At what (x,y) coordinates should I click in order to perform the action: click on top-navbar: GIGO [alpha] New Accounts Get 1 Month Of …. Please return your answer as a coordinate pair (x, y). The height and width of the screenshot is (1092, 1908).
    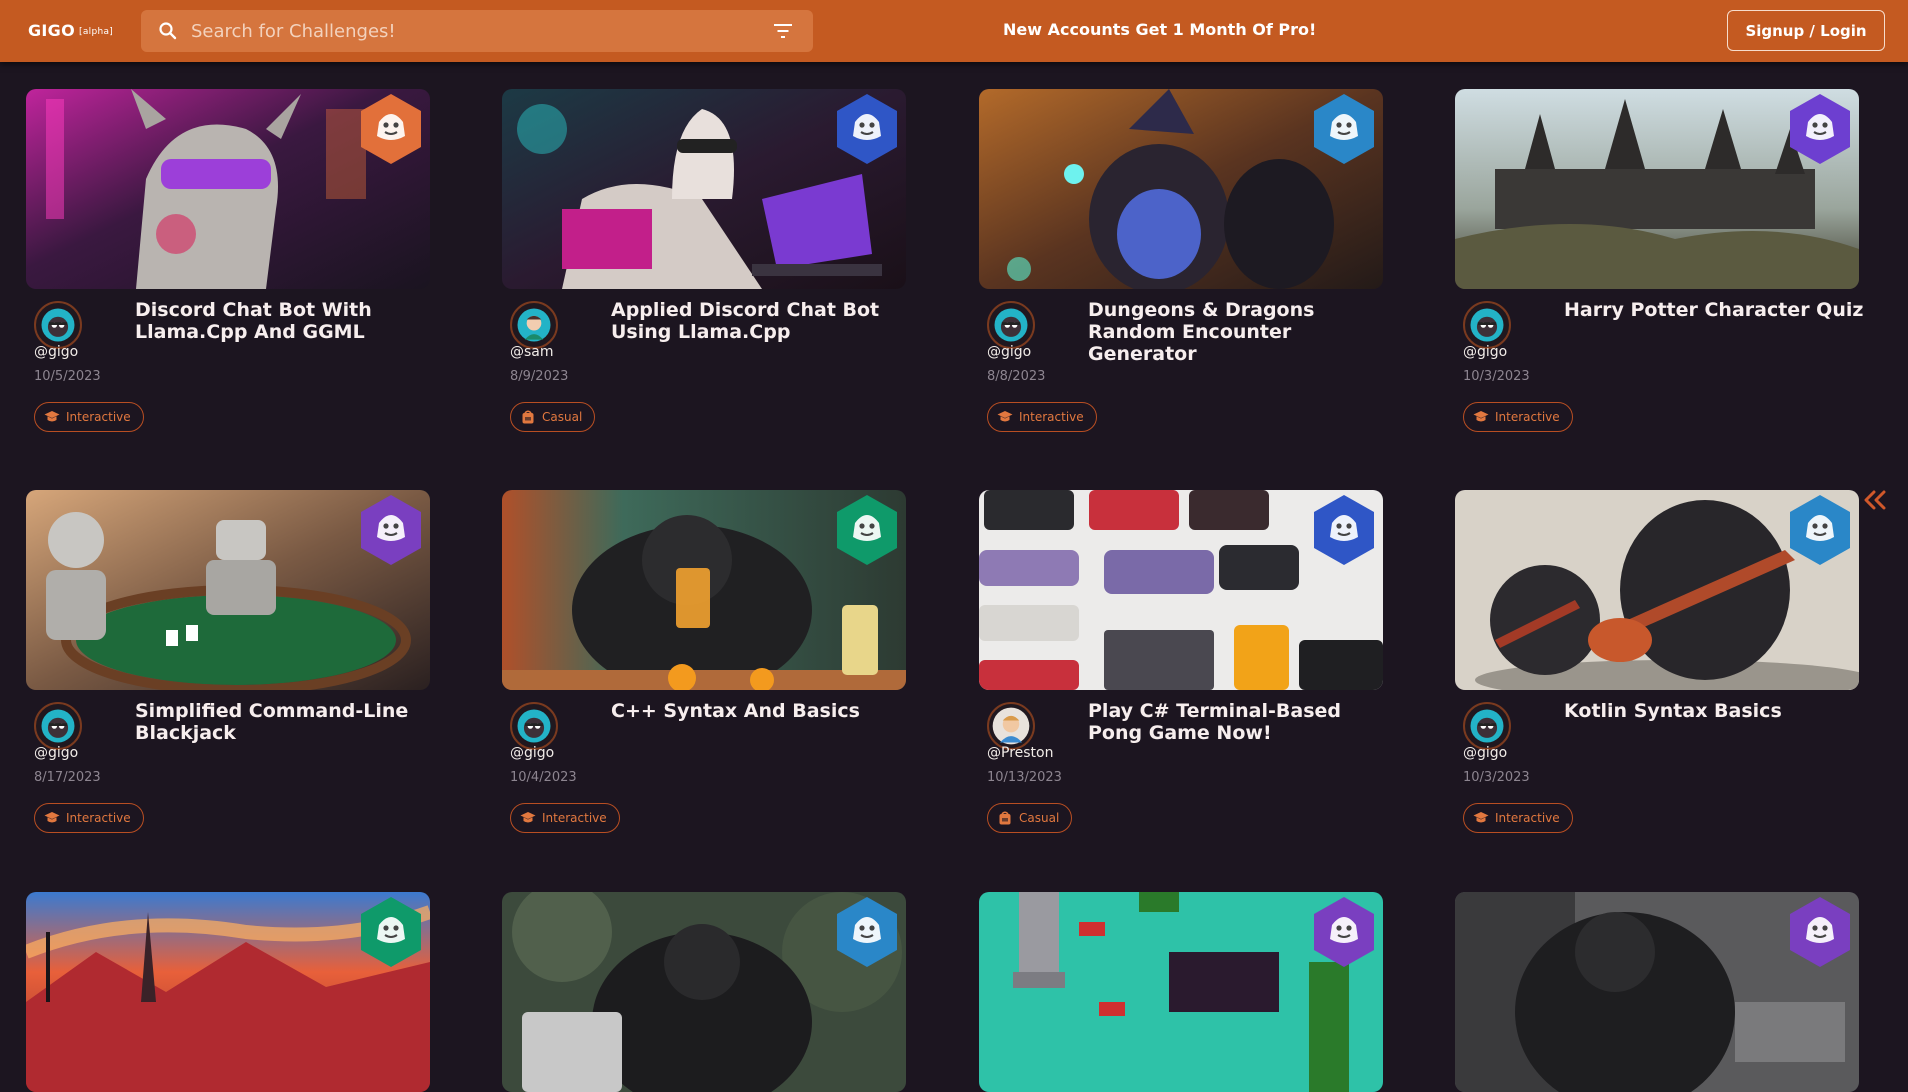
    Looking at the image, I should click on (954, 31).